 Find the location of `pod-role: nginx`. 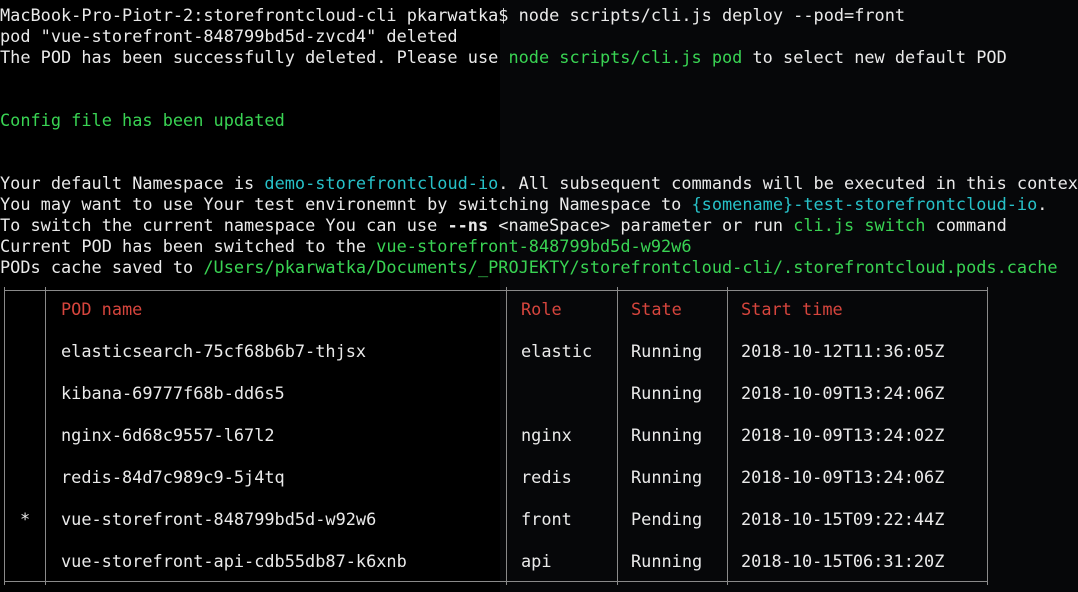

pod-role: nginx is located at coordinates (546, 435).